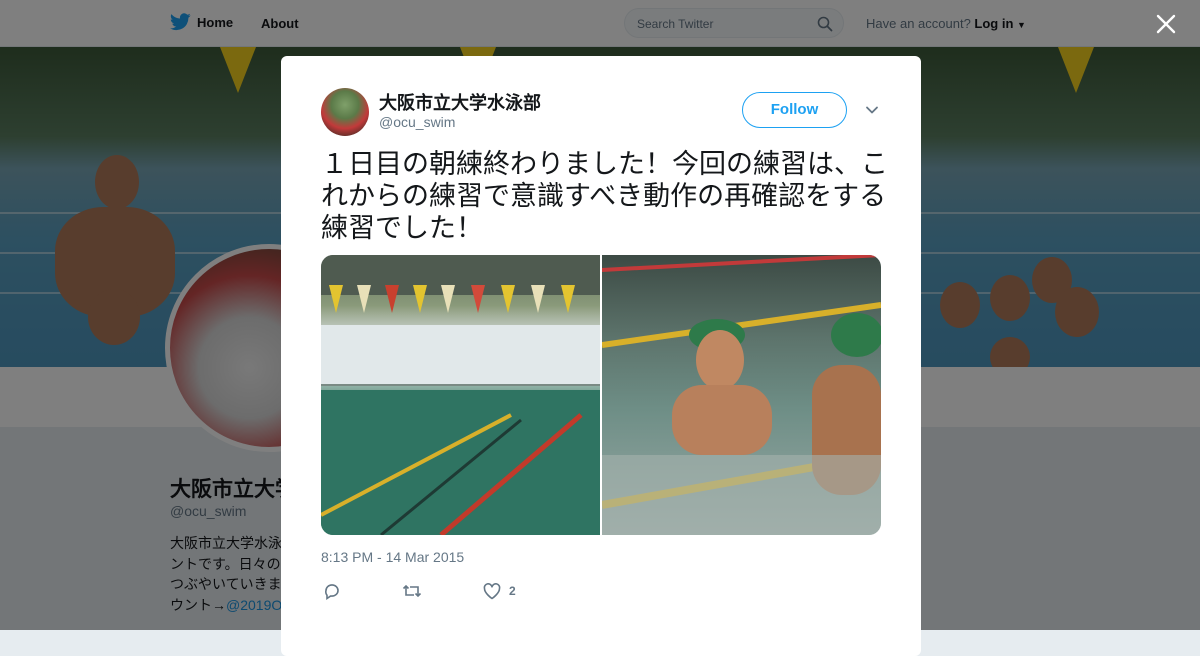 The width and height of the screenshot is (1200, 656). What do you see at coordinates (492, 590) in the screenshot?
I see `heart-icon` at bounding box center [492, 590].